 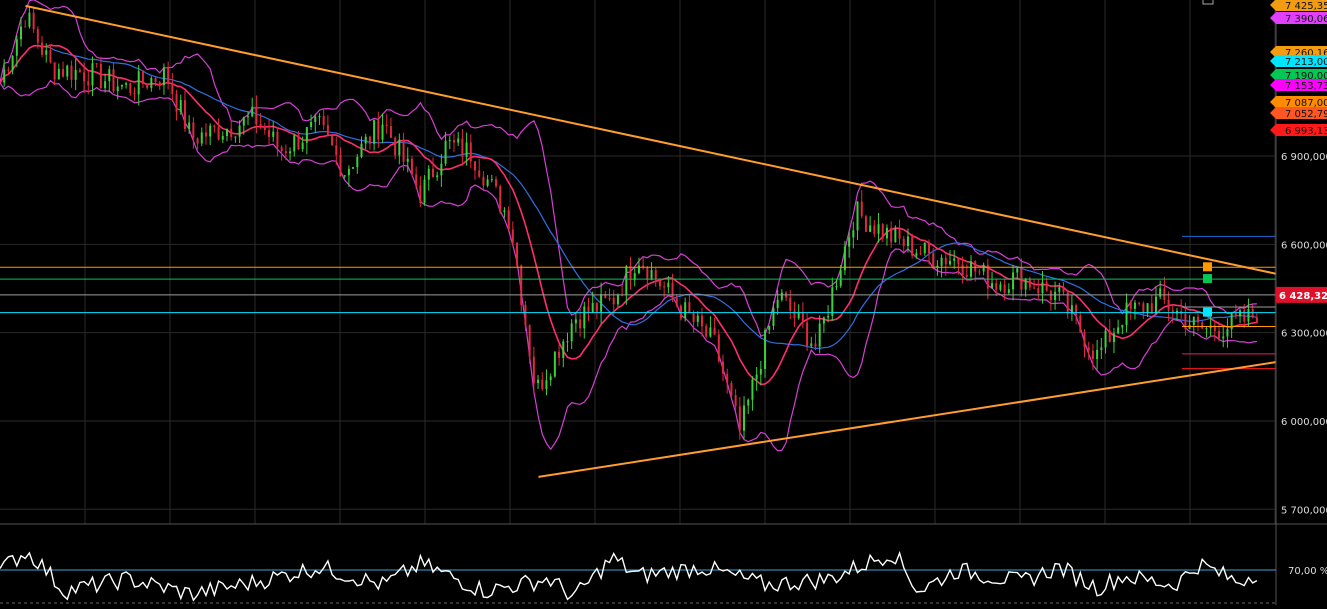 What do you see at coordinates (1303, 296) in the screenshot?
I see `current-price-label: 6 428,320` at bounding box center [1303, 296].